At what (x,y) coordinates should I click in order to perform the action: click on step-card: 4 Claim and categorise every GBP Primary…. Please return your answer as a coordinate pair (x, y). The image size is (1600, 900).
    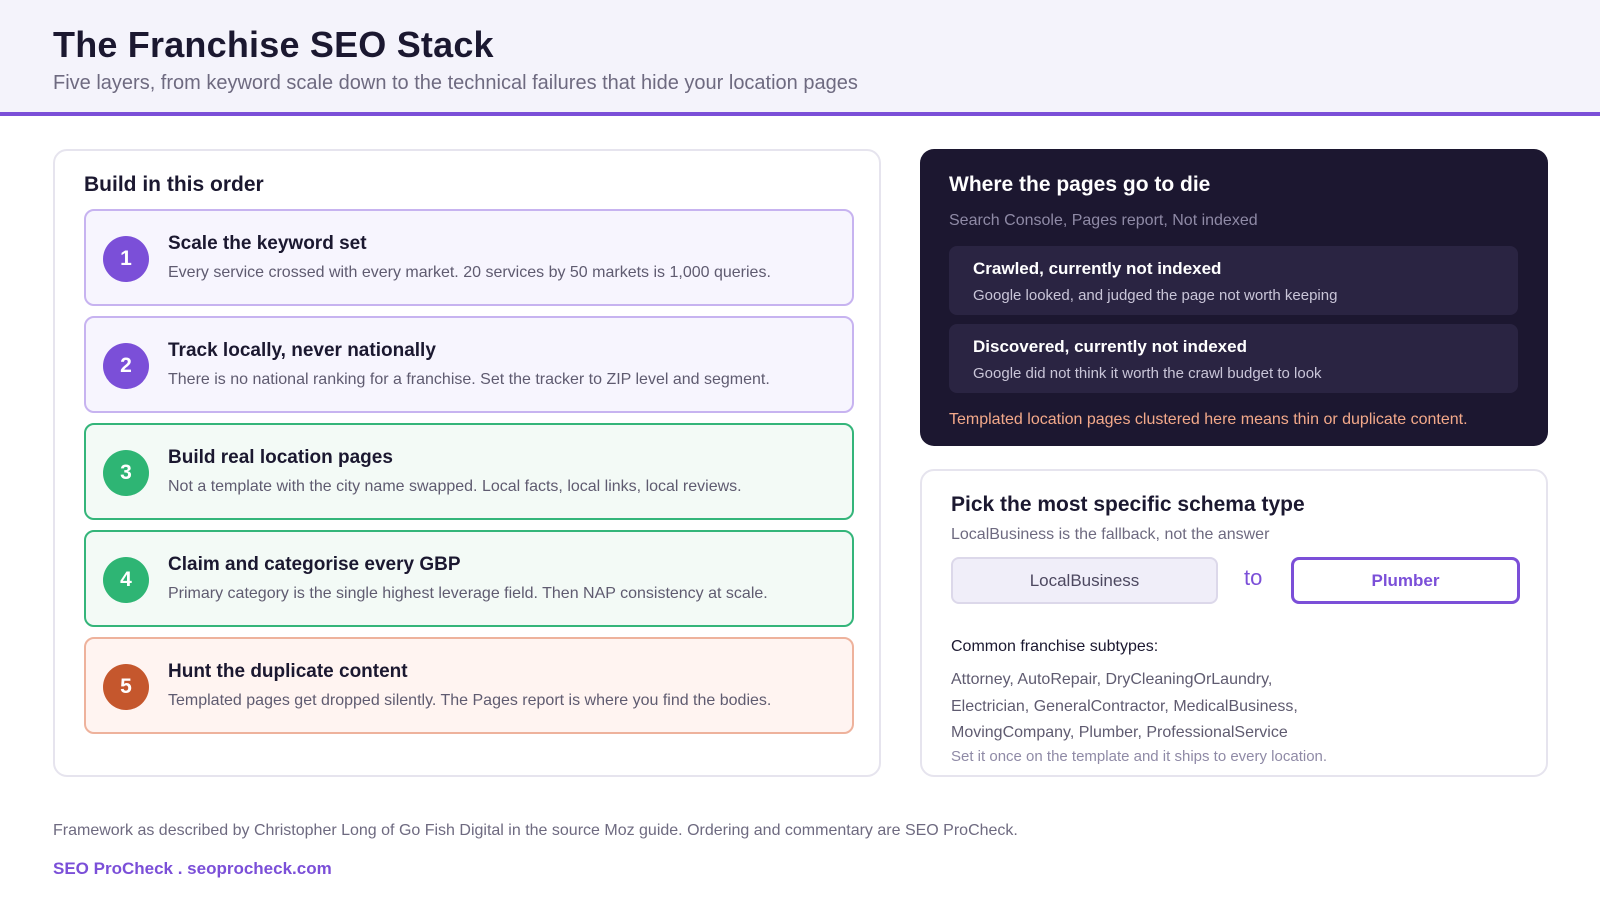
    Looking at the image, I should click on (469, 578).